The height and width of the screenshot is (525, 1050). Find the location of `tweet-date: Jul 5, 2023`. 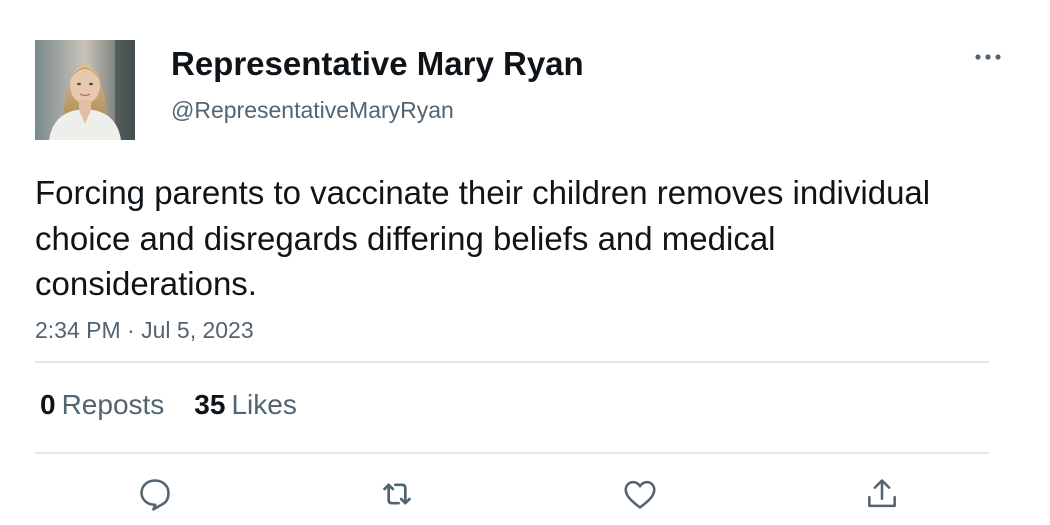

tweet-date: Jul 5, 2023 is located at coordinates (197, 330).